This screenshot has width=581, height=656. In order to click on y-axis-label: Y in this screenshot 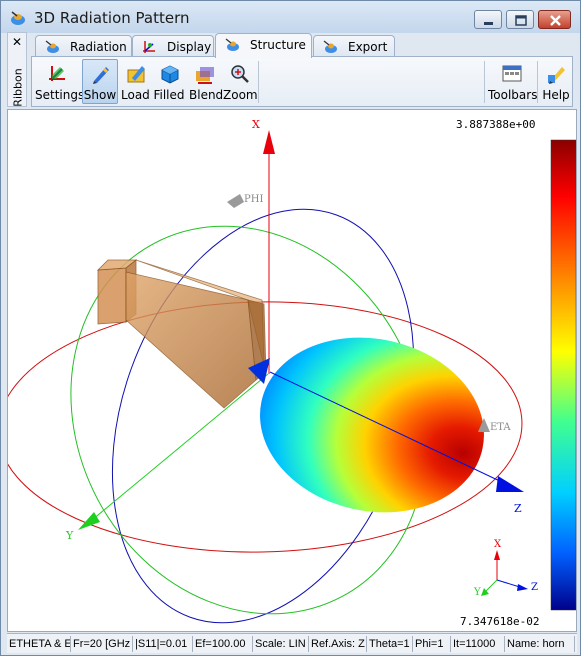, I will do `click(70, 535)`.